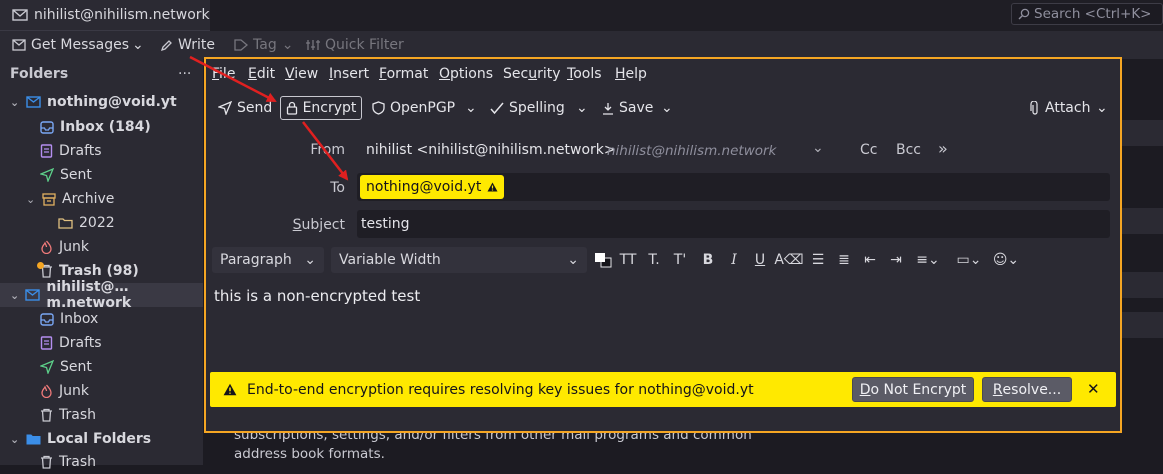 This screenshot has width=1163, height=474. What do you see at coordinates (46, 415) in the screenshot?
I see `trash-icon` at bounding box center [46, 415].